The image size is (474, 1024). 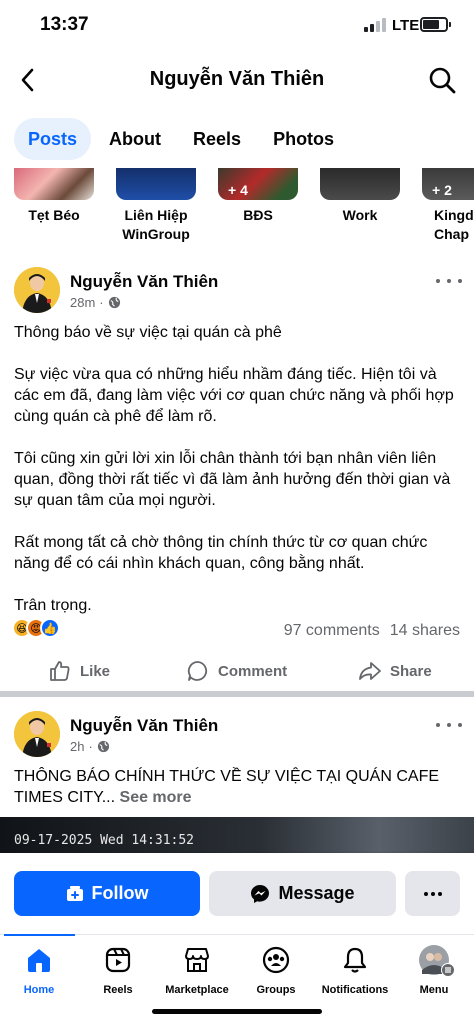 What do you see at coordinates (53, 605) in the screenshot?
I see `post-paragraph: Trân trọng.` at bounding box center [53, 605].